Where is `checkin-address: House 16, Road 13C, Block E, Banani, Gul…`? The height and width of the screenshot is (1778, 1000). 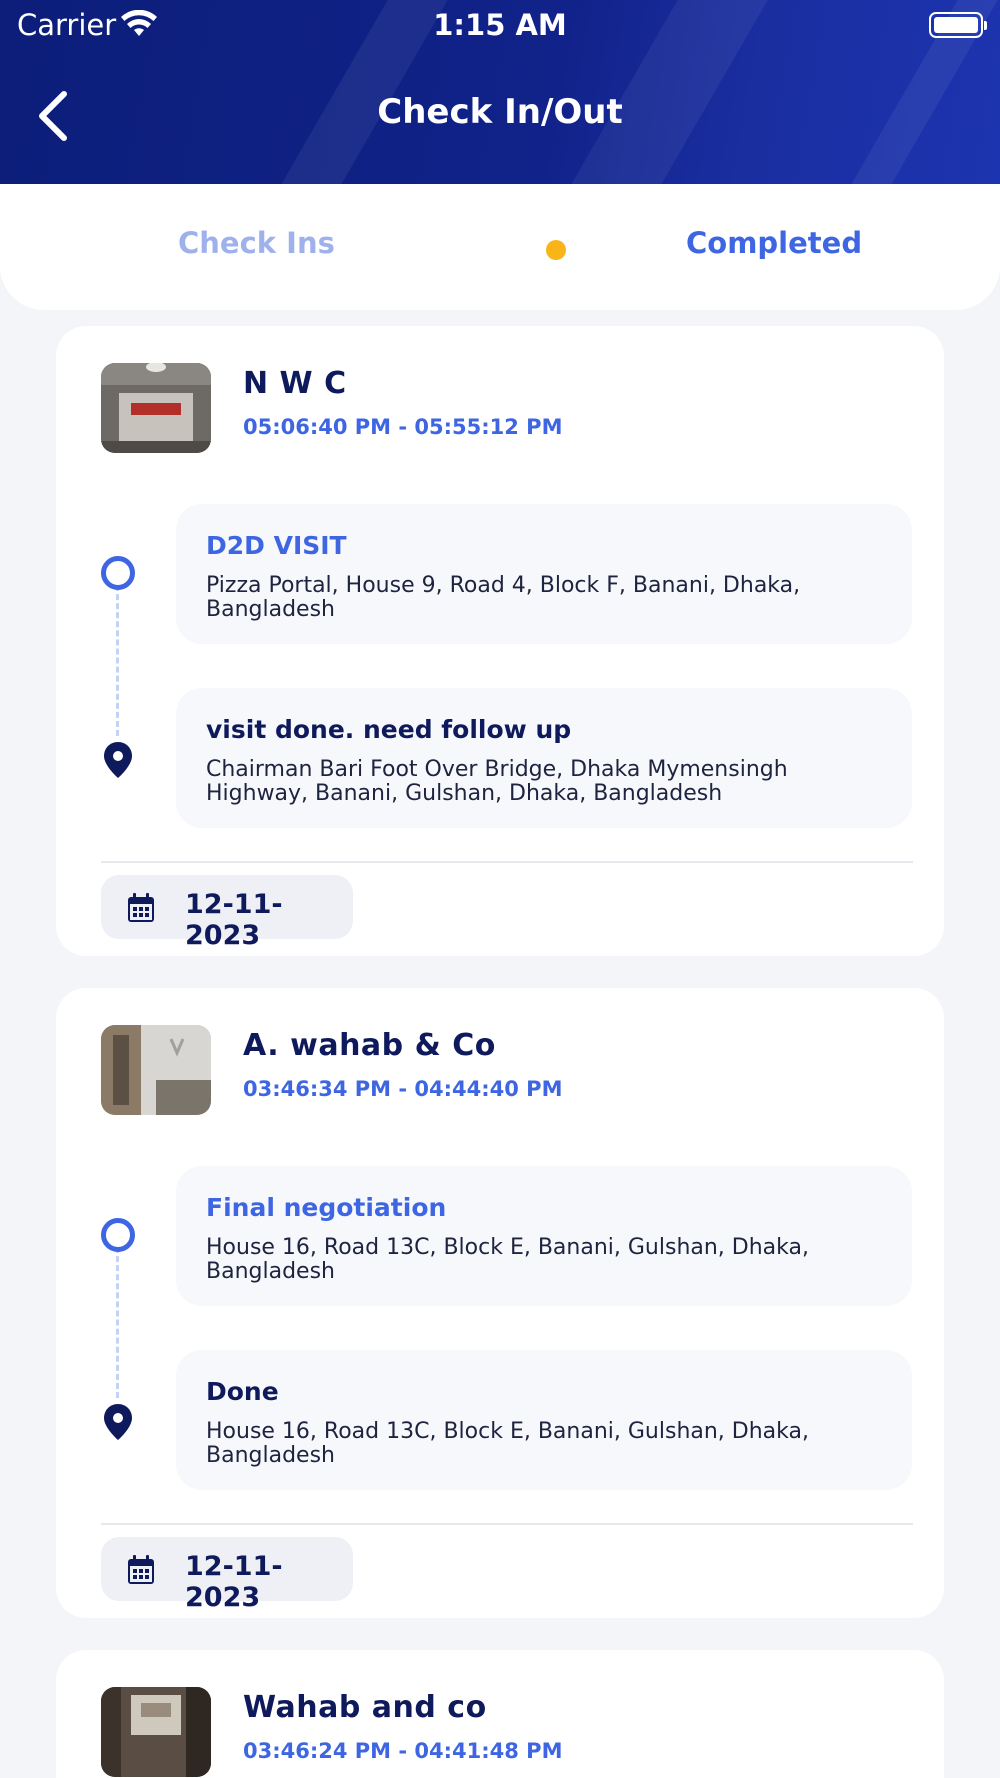
checkin-address: House 16, Road 13C, Block E, Banani, Gul… is located at coordinates (507, 1259).